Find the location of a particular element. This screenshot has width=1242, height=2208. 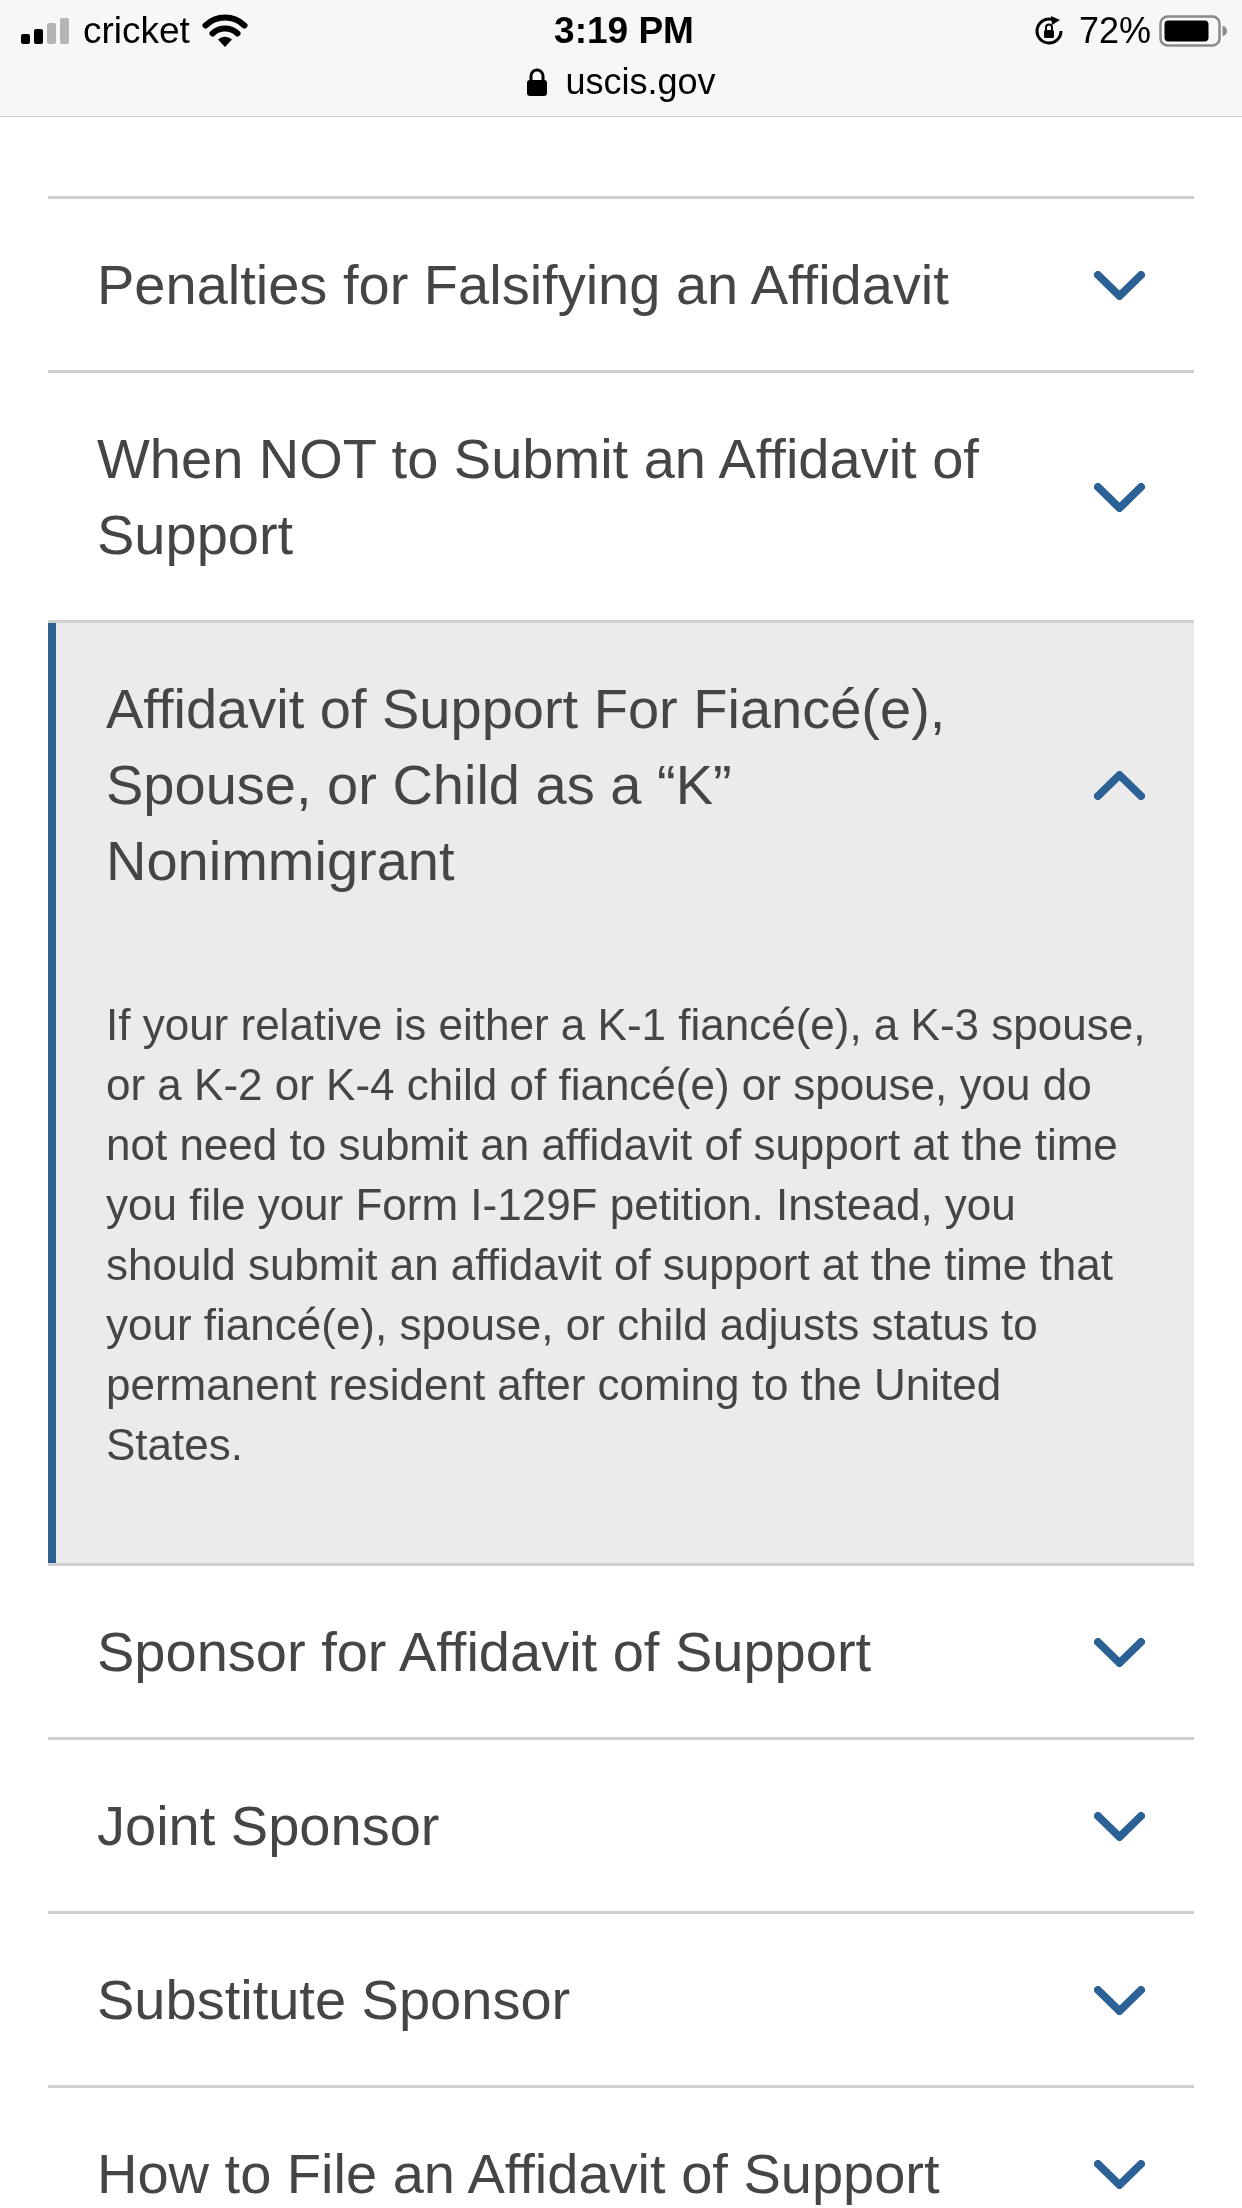

carrier-label: cricket is located at coordinates (136, 31).